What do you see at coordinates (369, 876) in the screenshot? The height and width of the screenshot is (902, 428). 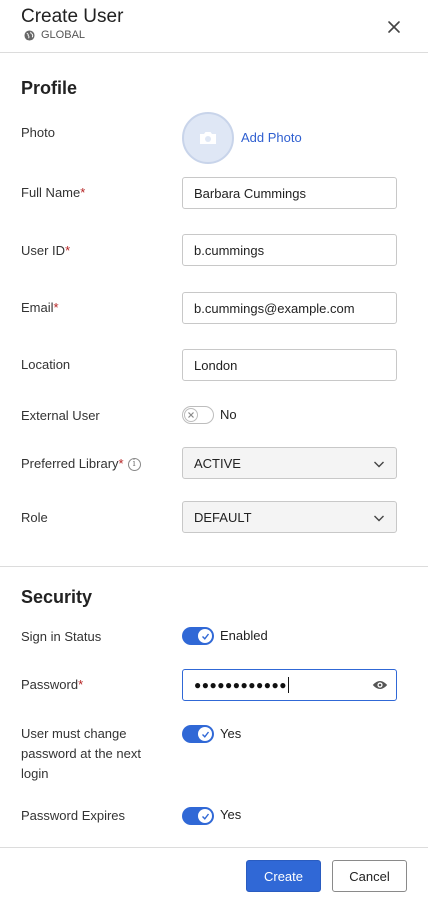 I see `cancel-button: Cancel` at bounding box center [369, 876].